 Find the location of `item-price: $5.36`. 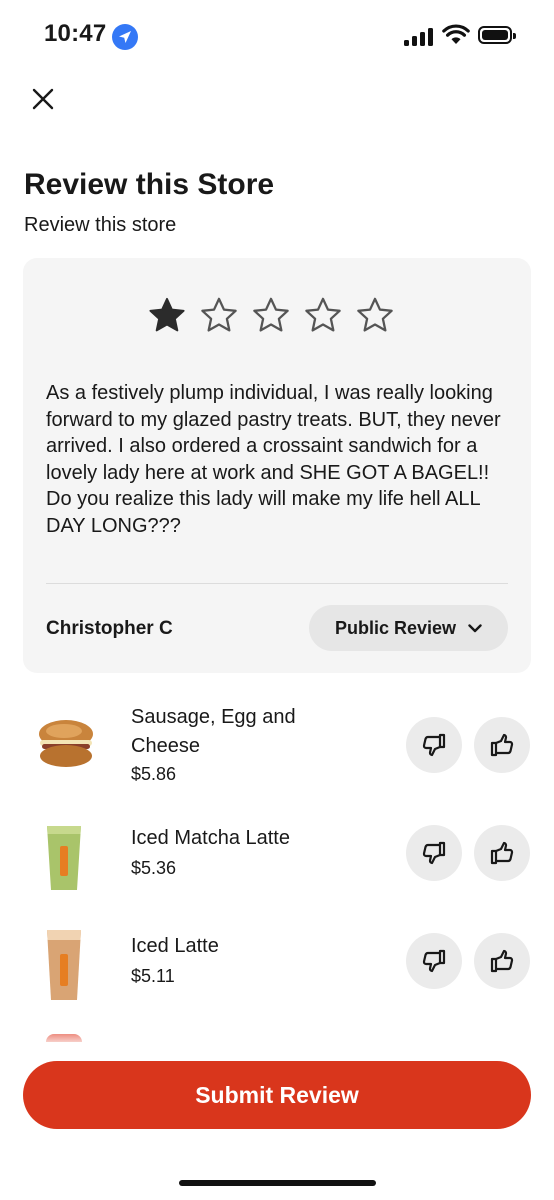

item-price: $5.36 is located at coordinates (154, 868).